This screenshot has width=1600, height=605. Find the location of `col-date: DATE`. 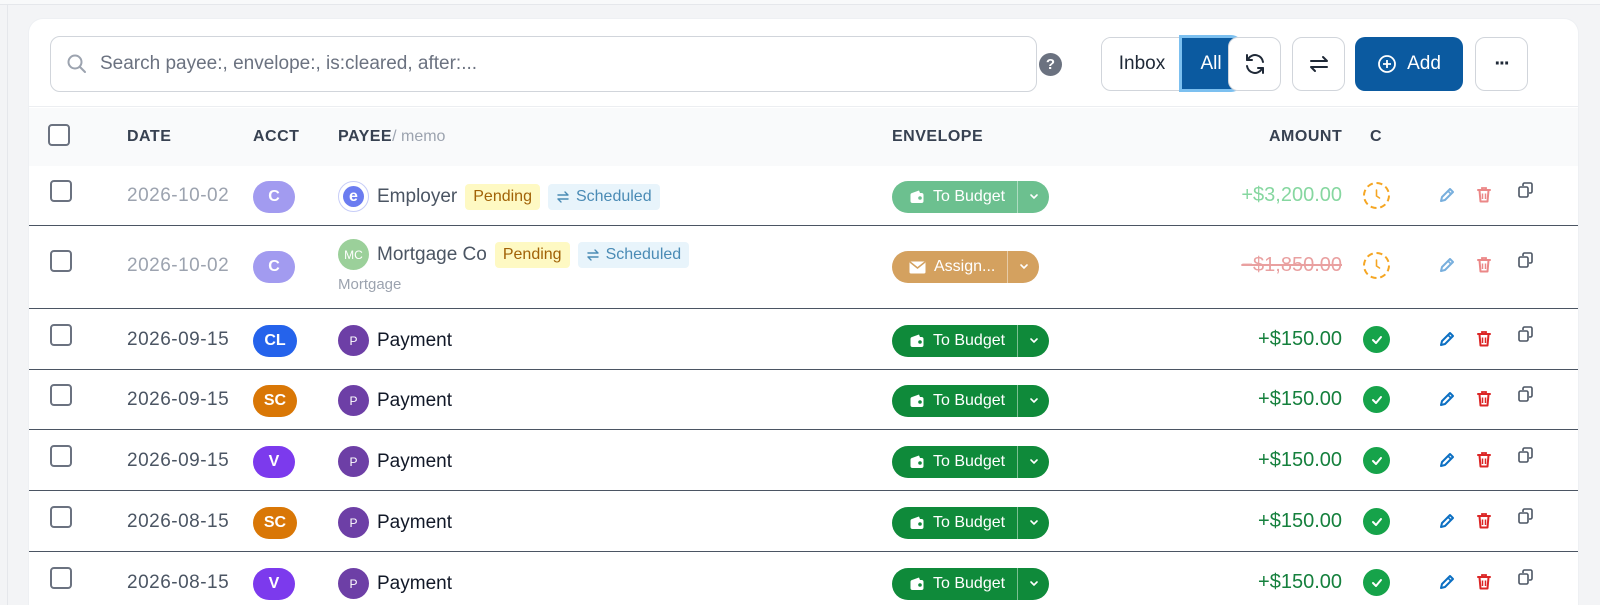

col-date: DATE is located at coordinates (149, 137).